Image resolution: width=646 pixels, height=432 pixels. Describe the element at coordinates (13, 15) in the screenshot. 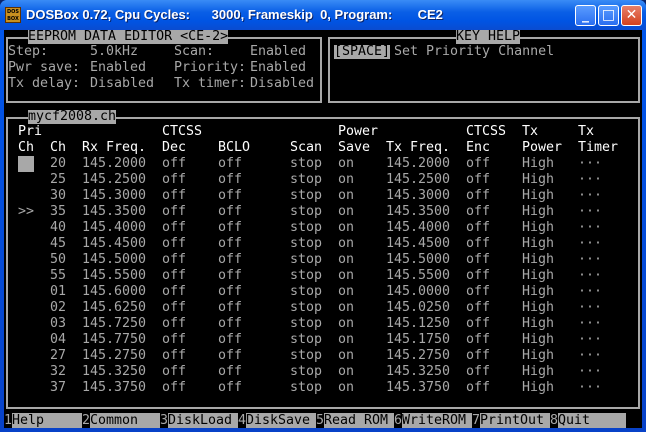

I see `dosbox-app-icon: DOS BOX` at that location.